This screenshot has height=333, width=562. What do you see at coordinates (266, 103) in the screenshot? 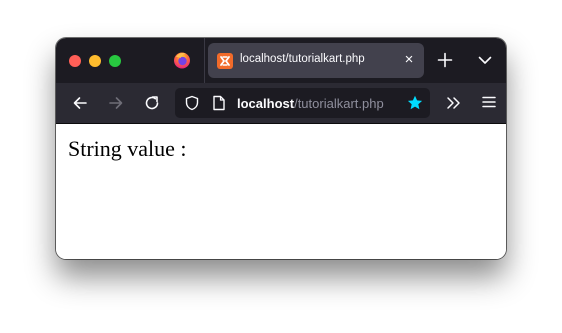
I see `url-host: localhost` at bounding box center [266, 103].